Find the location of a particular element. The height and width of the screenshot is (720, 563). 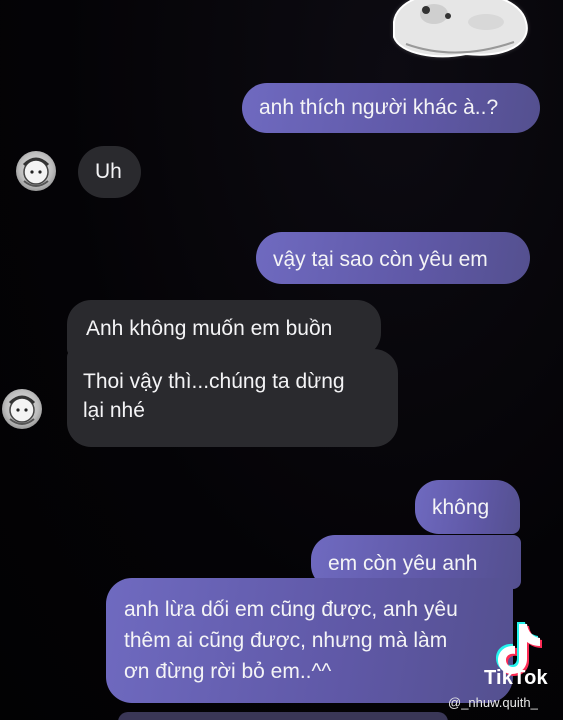

sticker-image is located at coordinates (460, 29).